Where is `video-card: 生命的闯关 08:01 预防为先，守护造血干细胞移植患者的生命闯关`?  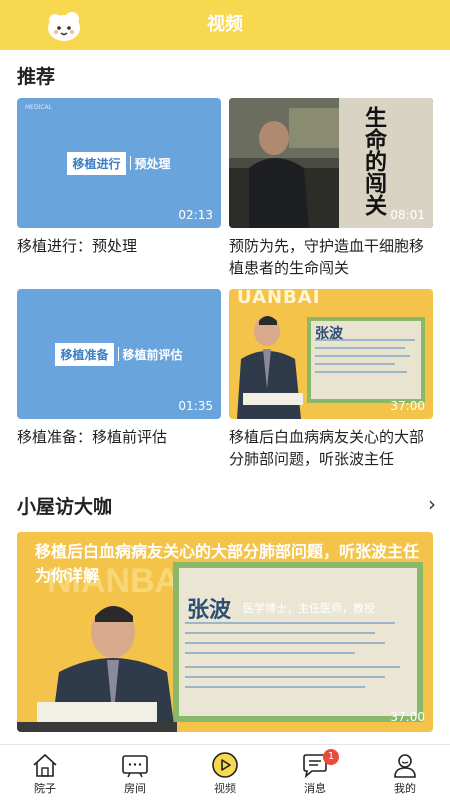
video-card: 生命的闯关 08:01 预防为先，守护造血干细胞移植患者的生命闯关 is located at coordinates (331, 188).